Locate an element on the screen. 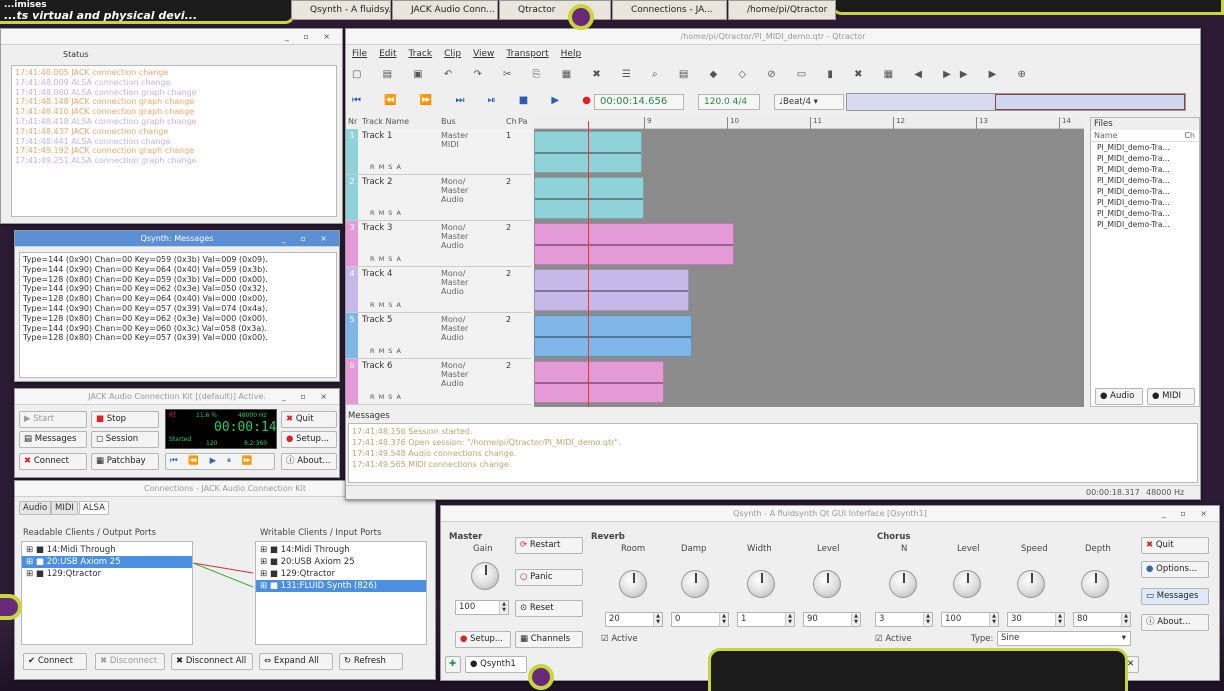 The width and height of the screenshot is (1224, 691). speed-spin: 30 ▲ ▼ is located at coordinates (1036, 619).